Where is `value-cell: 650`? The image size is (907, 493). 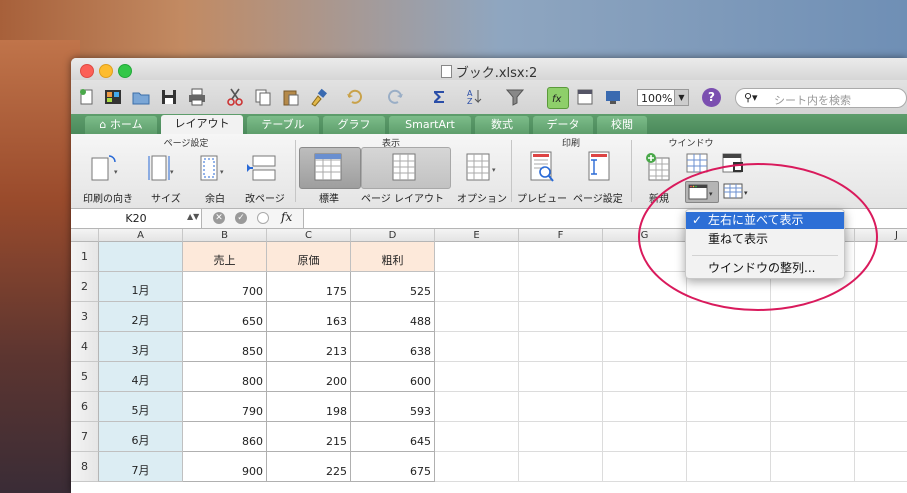 value-cell: 650 is located at coordinates (225, 317).